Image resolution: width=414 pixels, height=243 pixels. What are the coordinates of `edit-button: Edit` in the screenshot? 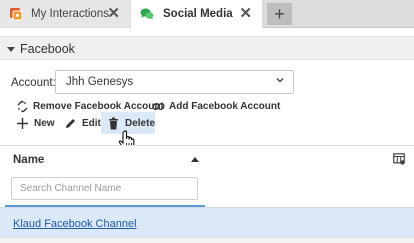 It's located at (82, 123).